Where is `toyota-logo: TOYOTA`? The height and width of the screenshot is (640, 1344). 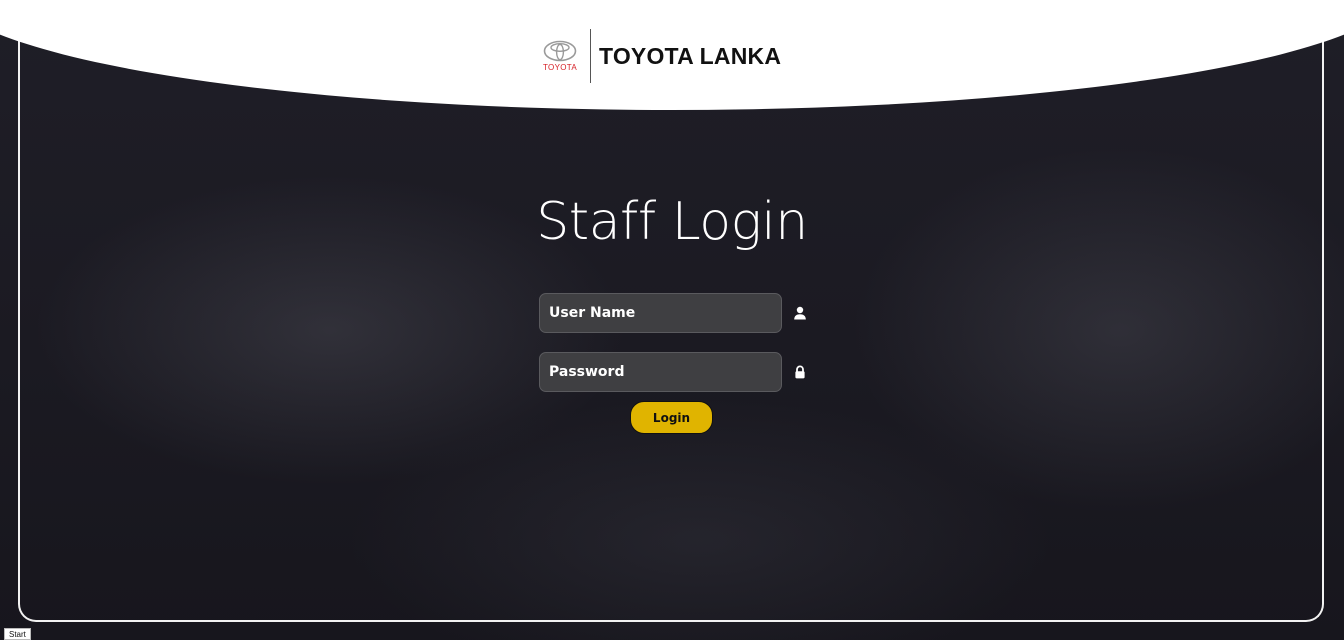
toyota-logo: TOYOTA is located at coordinates (560, 56).